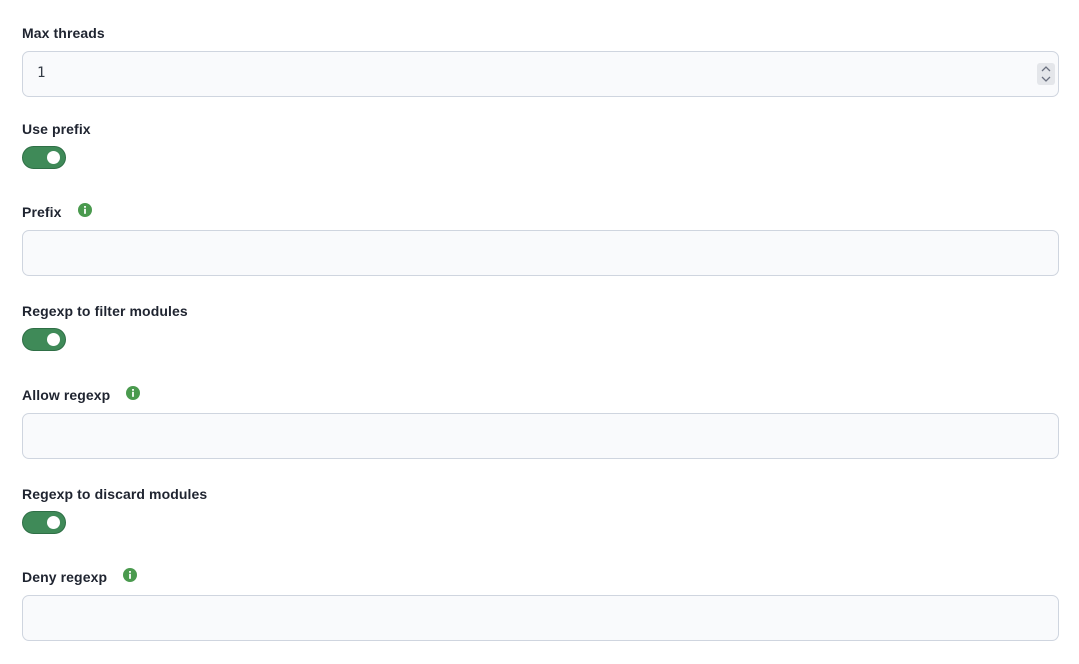  Describe the element at coordinates (1046, 79) in the screenshot. I see `chevron-down-icon` at that location.